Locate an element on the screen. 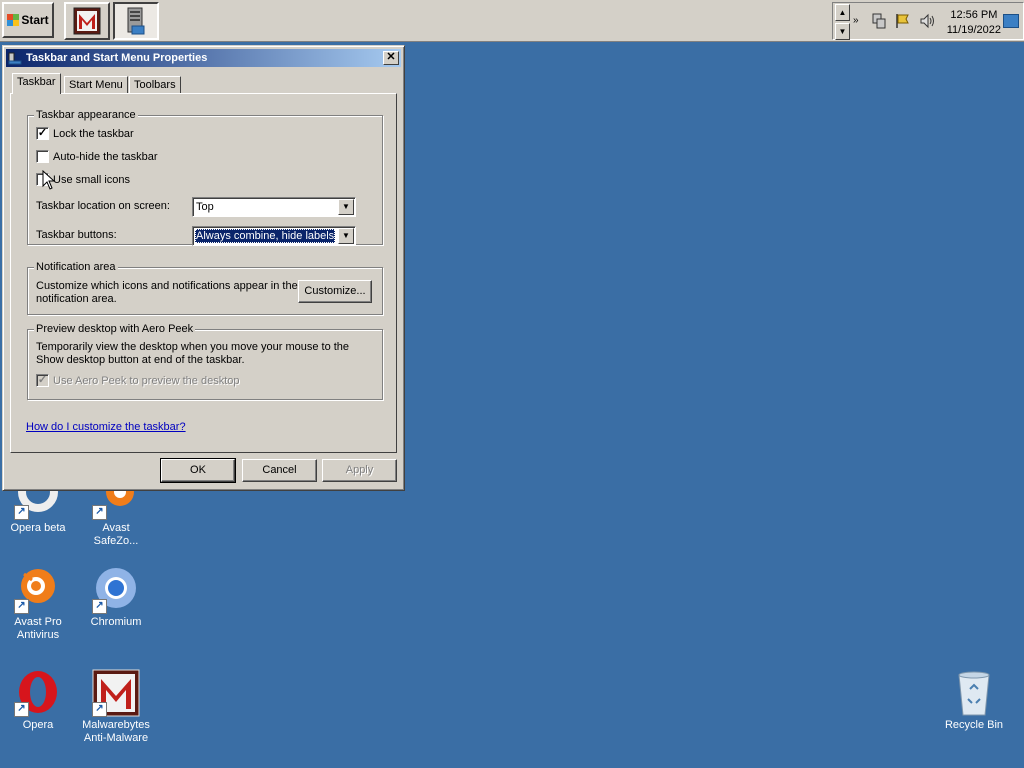 This screenshot has height=768, width=1024. tab-toolbars: Toolbars is located at coordinates (155, 85).